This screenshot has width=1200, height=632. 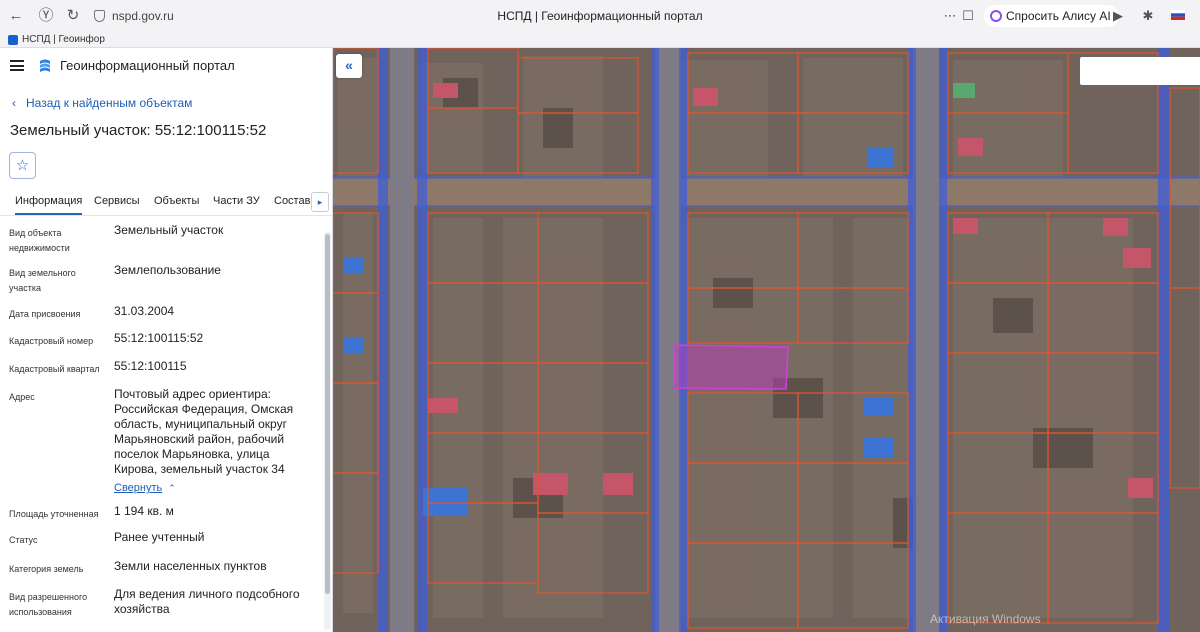 What do you see at coordinates (236, 201) in the screenshot?
I see `tab-parts: Части ЗУ` at bounding box center [236, 201].